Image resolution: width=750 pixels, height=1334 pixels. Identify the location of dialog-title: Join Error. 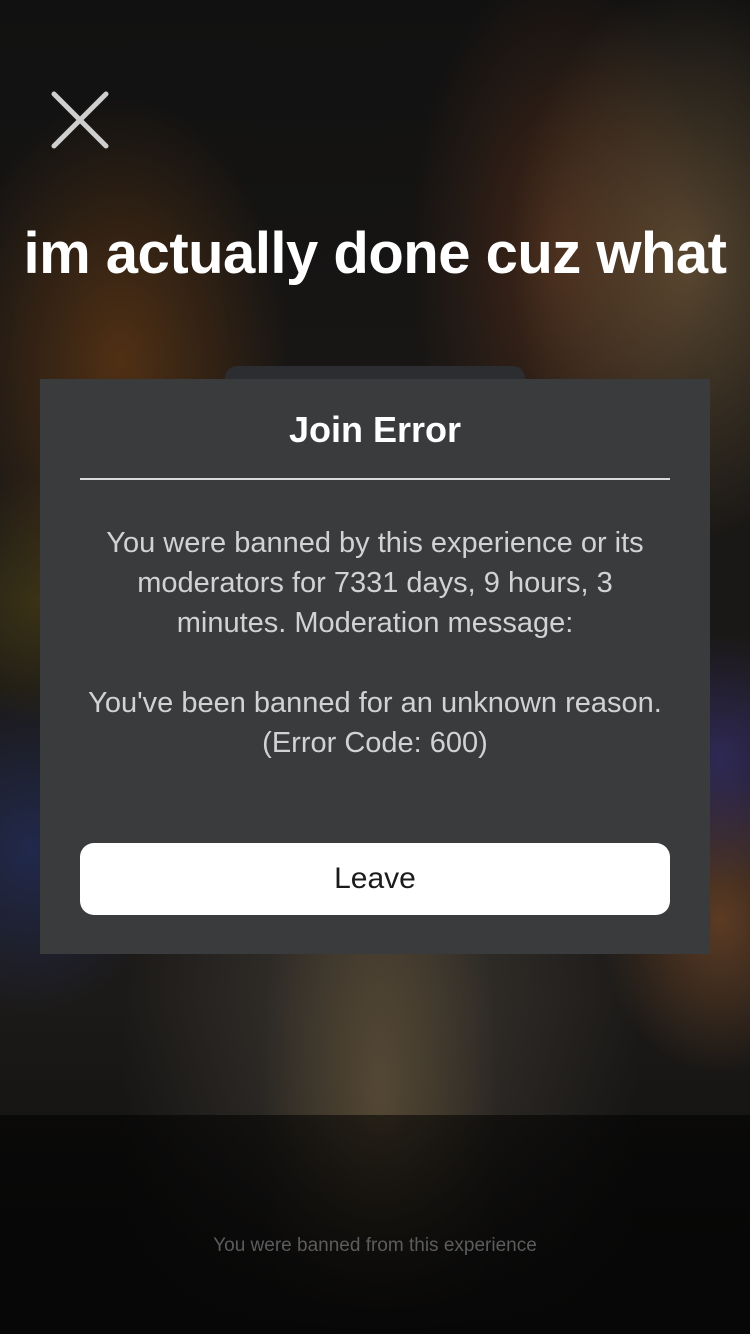
(375, 429).